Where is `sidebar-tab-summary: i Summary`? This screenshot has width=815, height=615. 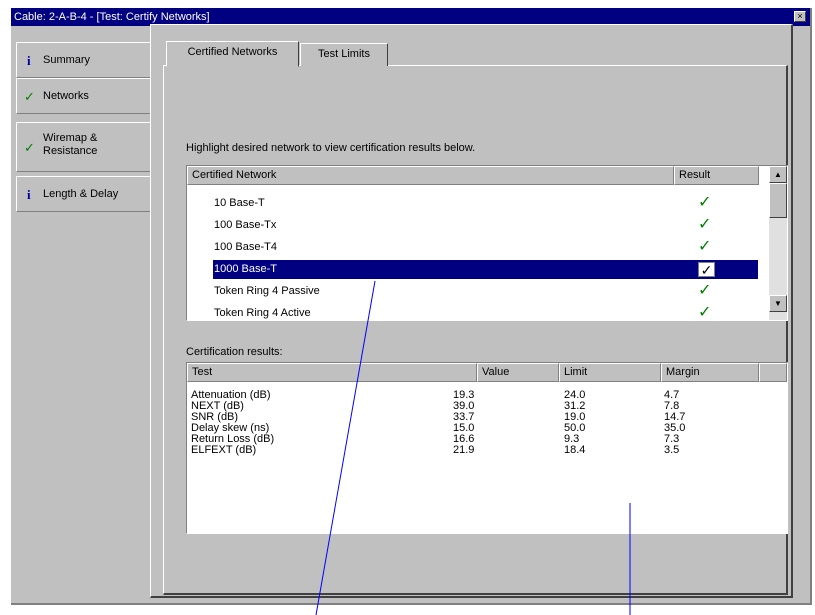 sidebar-tab-summary: i Summary is located at coordinates (87, 60).